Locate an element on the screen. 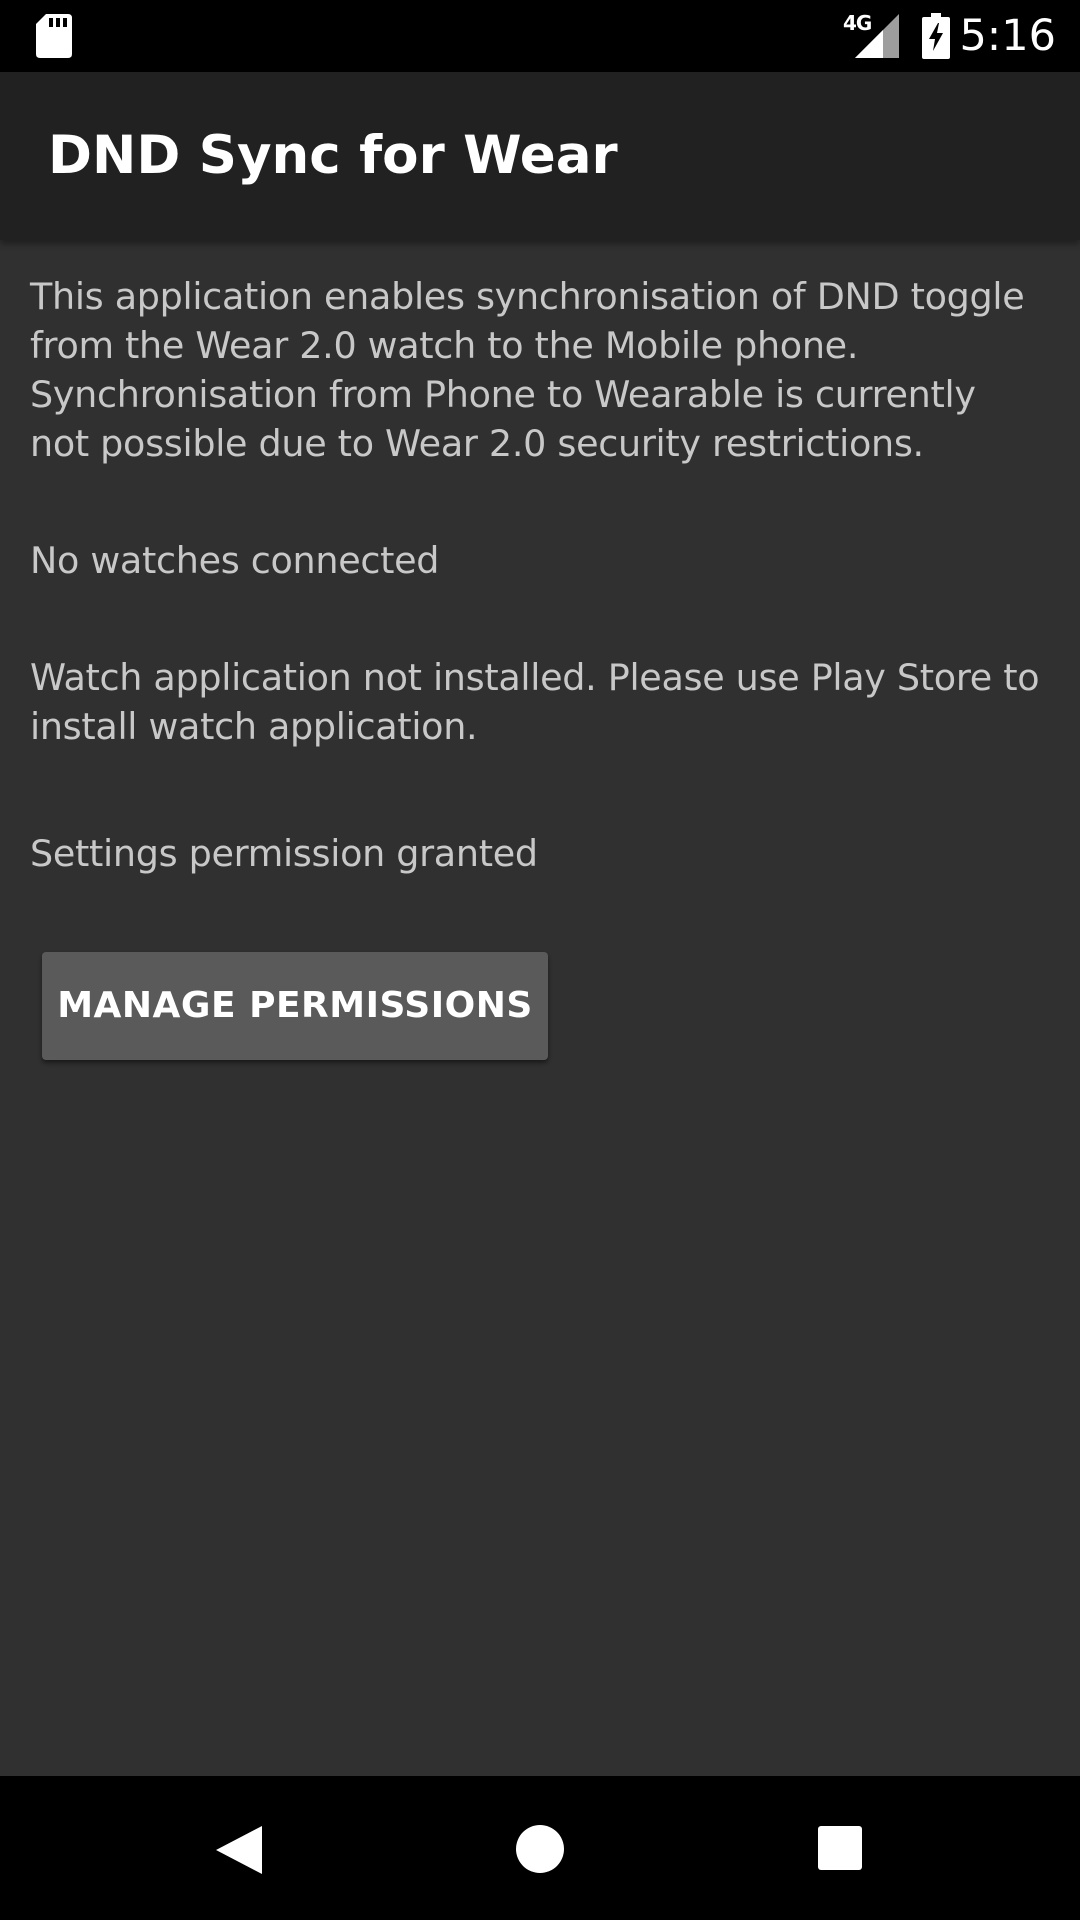 This screenshot has width=1080, height=1920. app-title: DND Sync for Wear is located at coordinates (333, 155).